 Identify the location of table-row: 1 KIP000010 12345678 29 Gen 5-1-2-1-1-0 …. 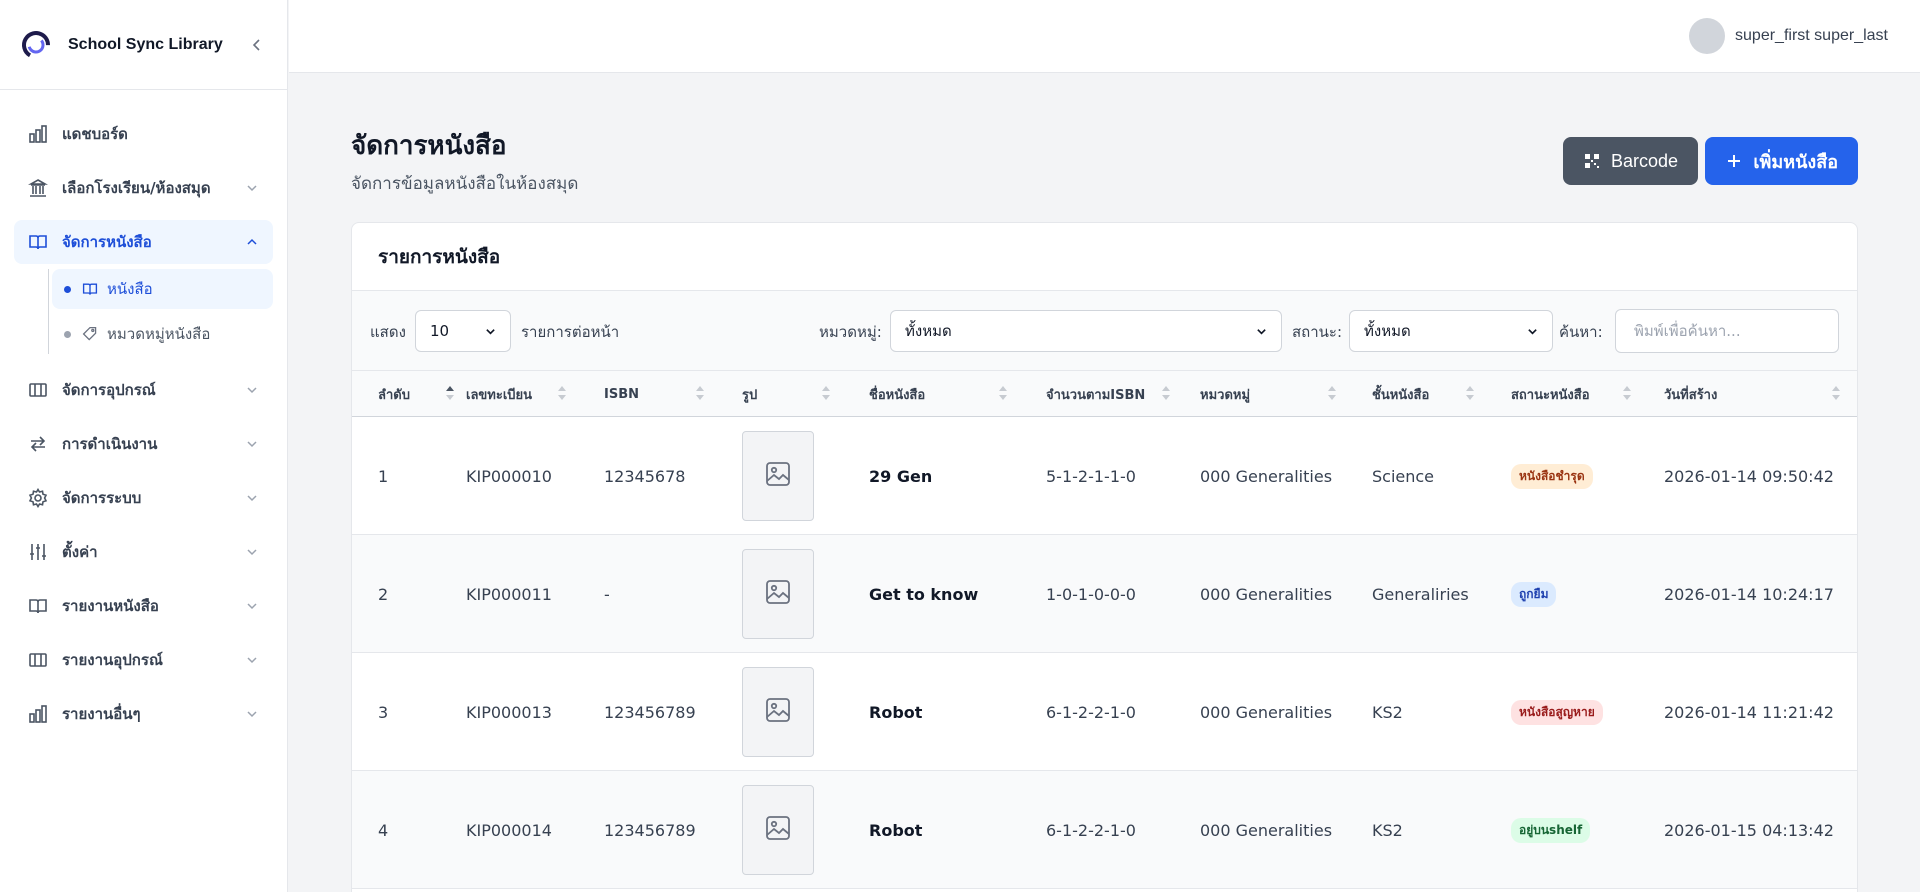
(1104, 476).